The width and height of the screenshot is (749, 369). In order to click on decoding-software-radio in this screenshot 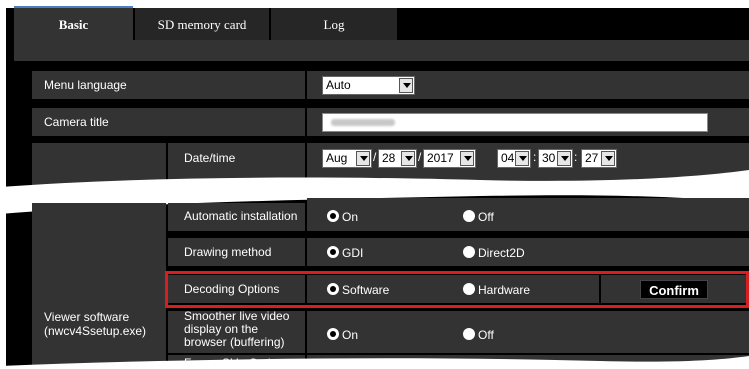, I will do `click(333, 289)`.